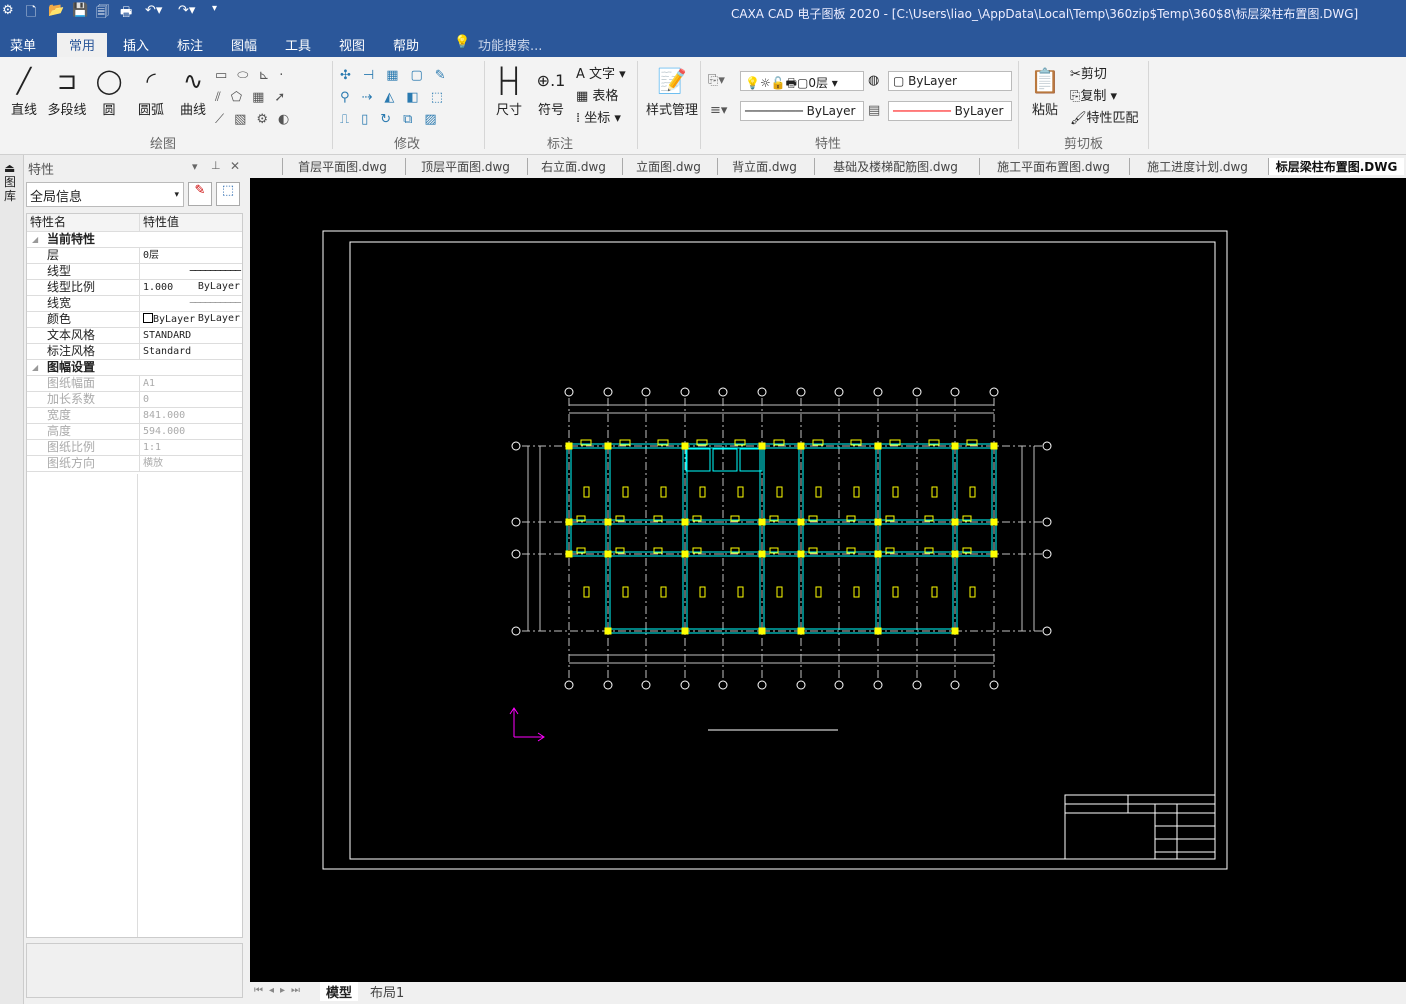 The height and width of the screenshot is (1004, 1406). What do you see at coordinates (134, 416) in the screenshot?
I see `property-row: 宽度 841.000` at bounding box center [134, 416].